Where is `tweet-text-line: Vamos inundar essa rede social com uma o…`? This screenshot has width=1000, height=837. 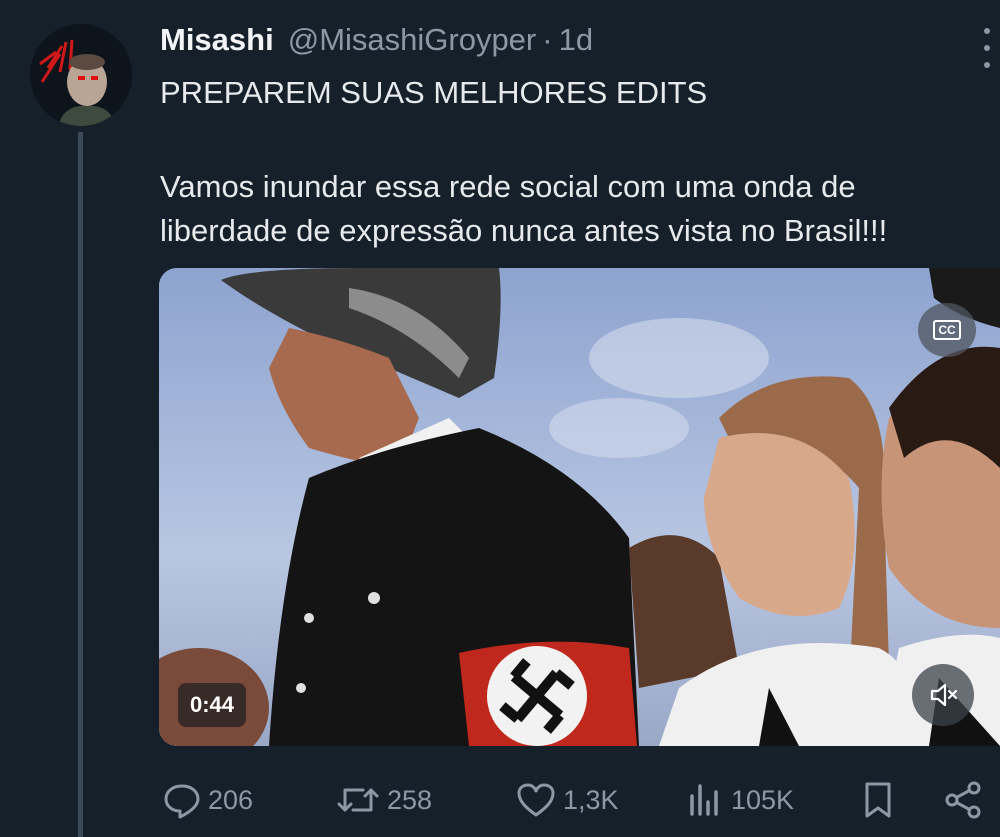 tweet-text-line: Vamos inundar essa rede social com uma o… is located at coordinates (508, 186).